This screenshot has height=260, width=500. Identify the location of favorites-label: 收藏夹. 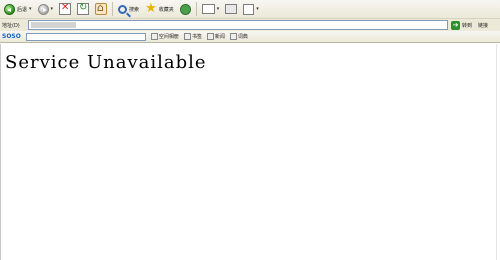
(166, 9).